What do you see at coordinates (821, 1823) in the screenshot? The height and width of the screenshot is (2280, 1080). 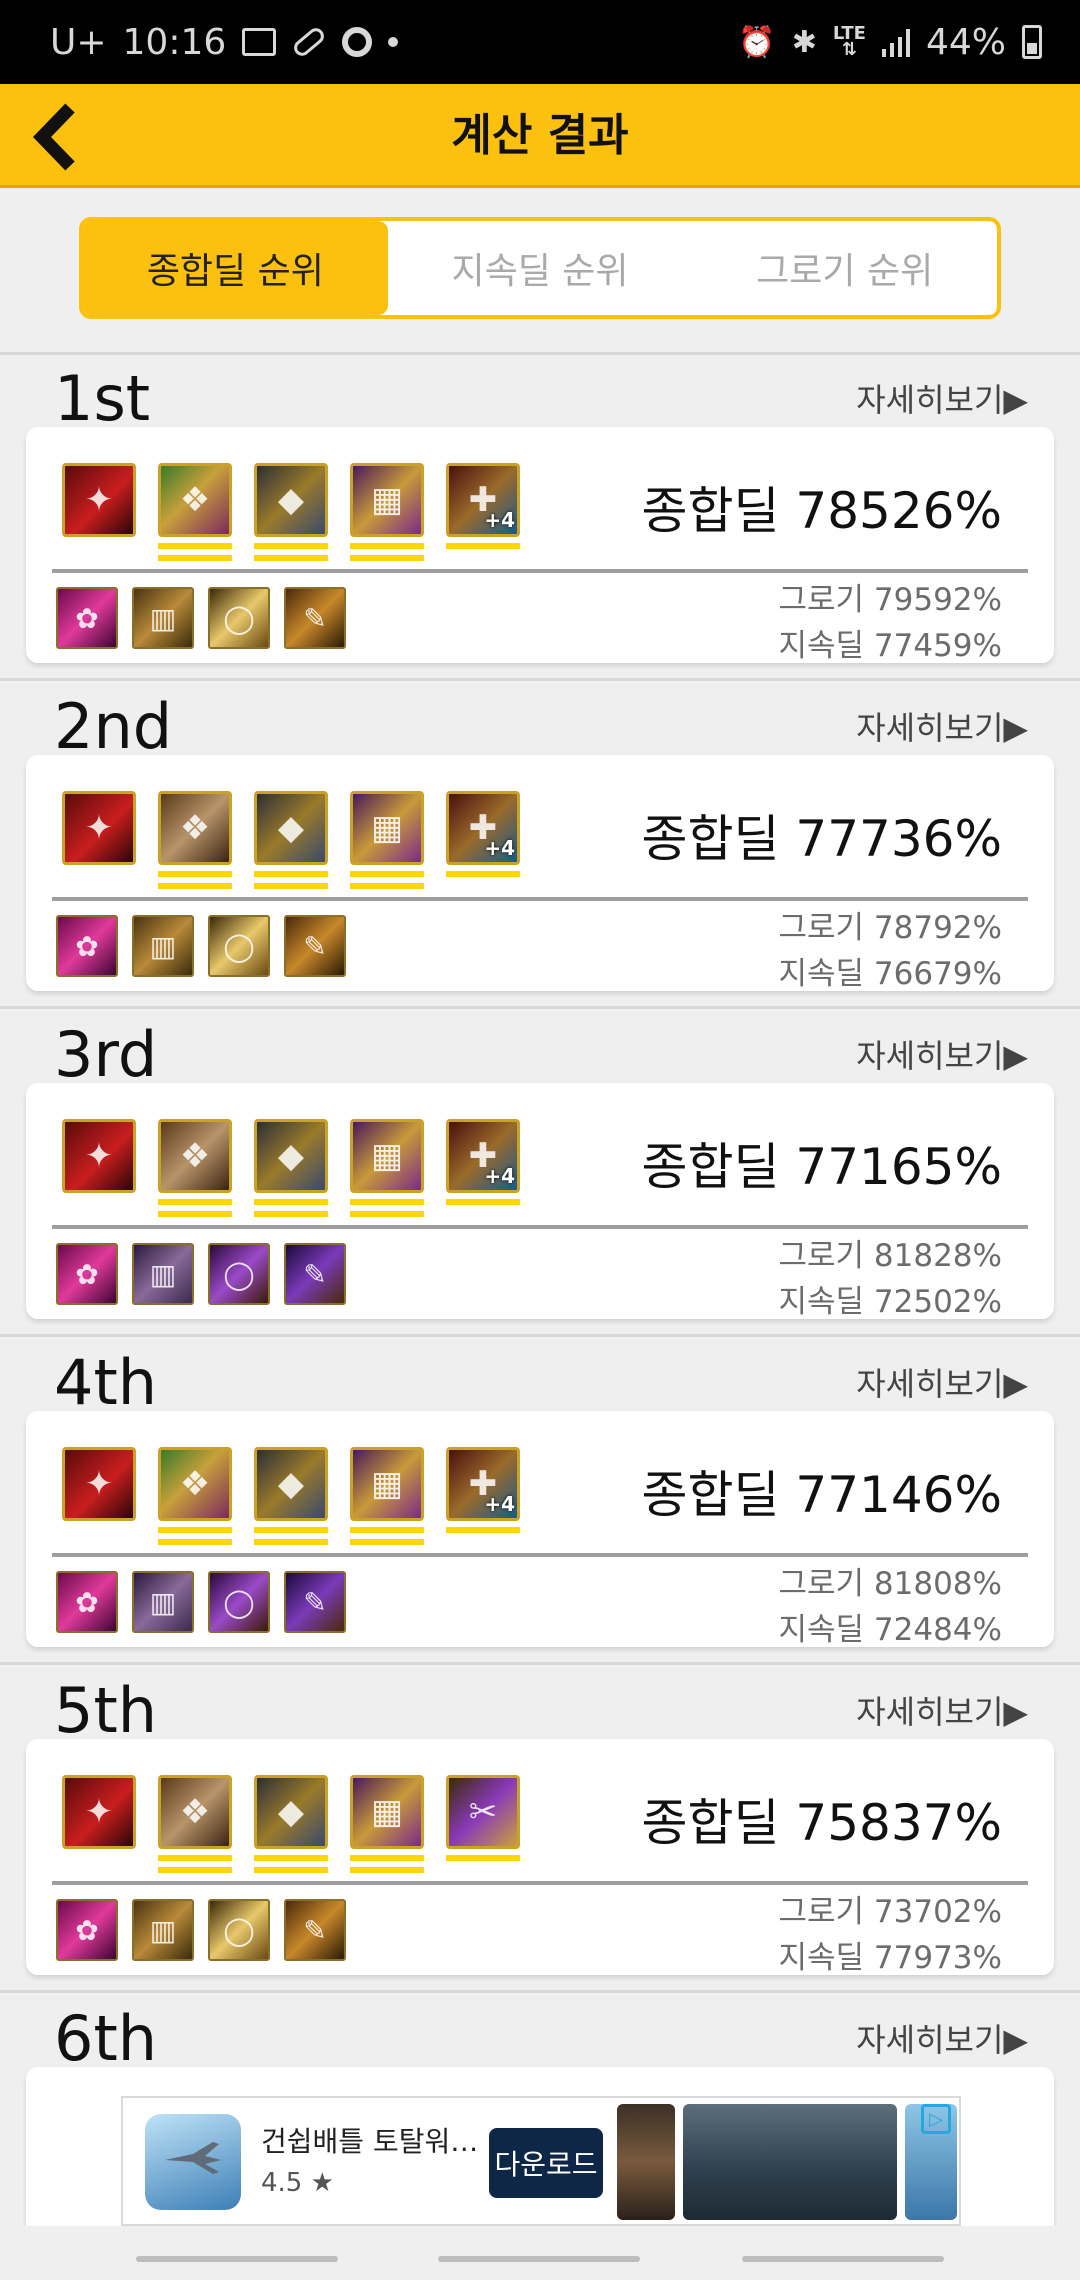 I see `total-damage-value: 종합딜 75837%` at bounding box center [821, 1823].